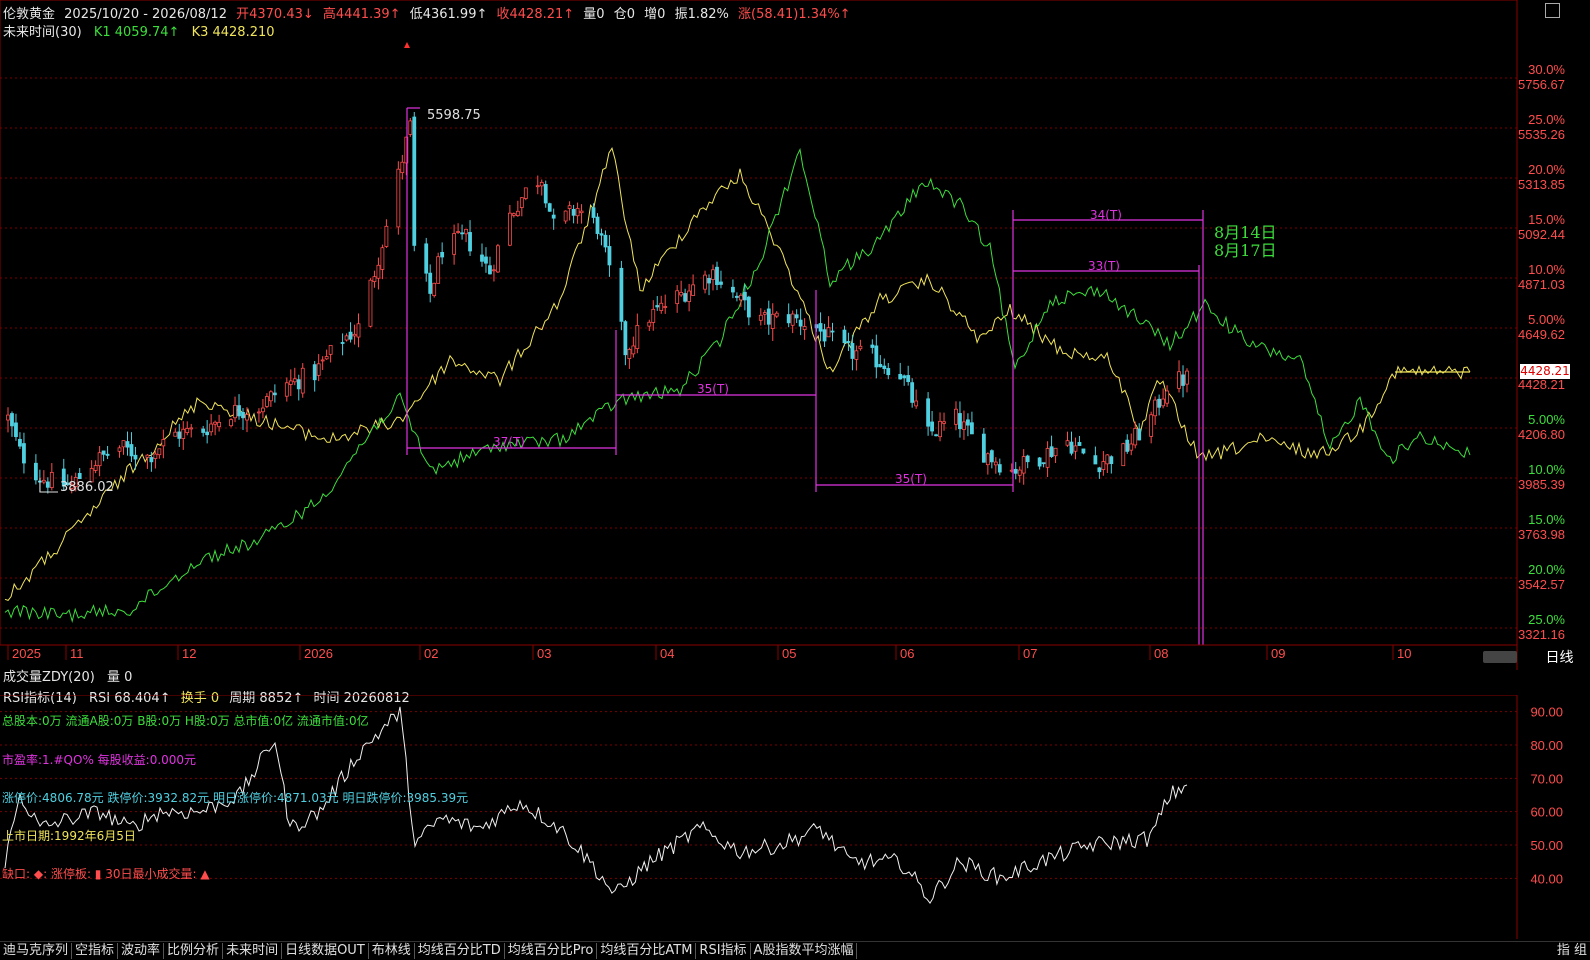  I want to click on axis-price-label: 5535.26, so click(1541, 134).